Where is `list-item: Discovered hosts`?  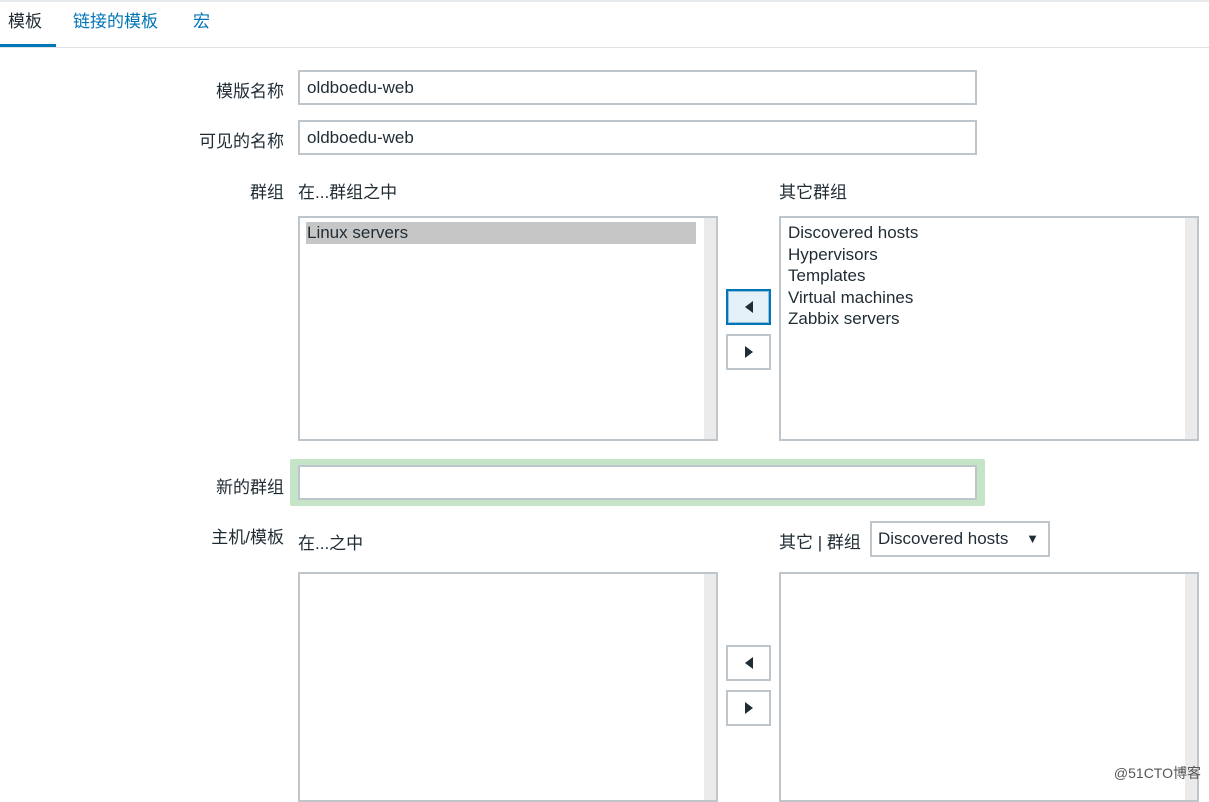
list-item: Discovered hosts is located at coordinates (989, 233).